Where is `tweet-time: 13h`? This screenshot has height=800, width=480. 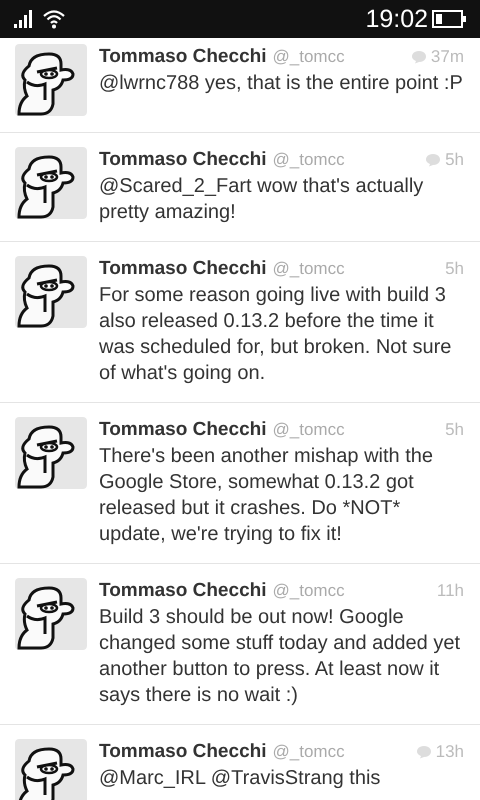 tweet-time: 13h is located at coordinates (450, 752).